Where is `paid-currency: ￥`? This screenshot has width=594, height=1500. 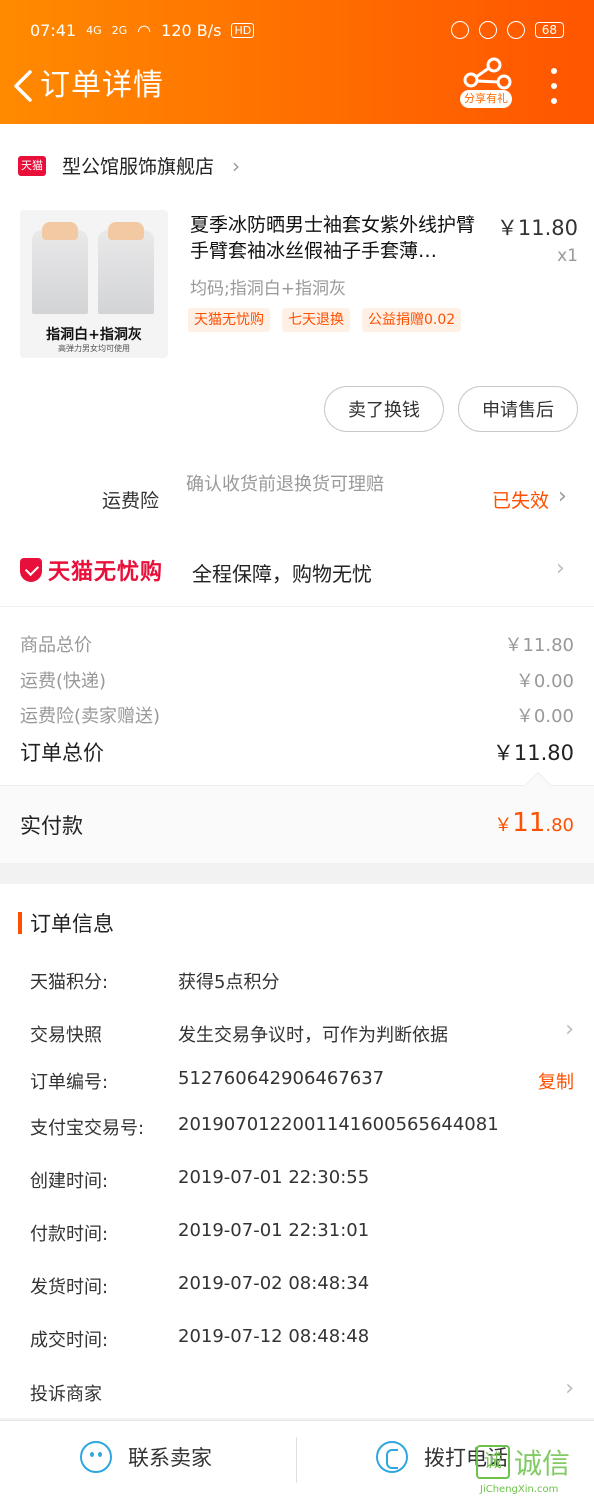
paid-currency: ￥ is located at coordinates (503, 825).